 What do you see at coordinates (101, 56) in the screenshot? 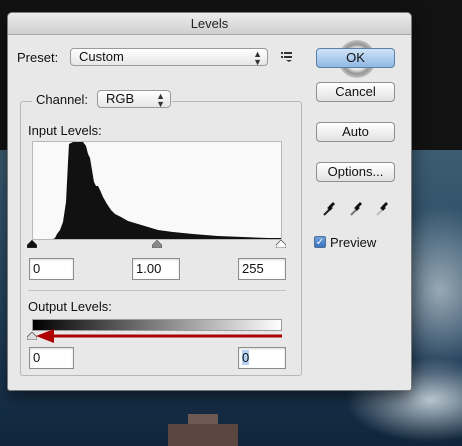
I see `preset-value: Custom` at bounding box center [101, 56].